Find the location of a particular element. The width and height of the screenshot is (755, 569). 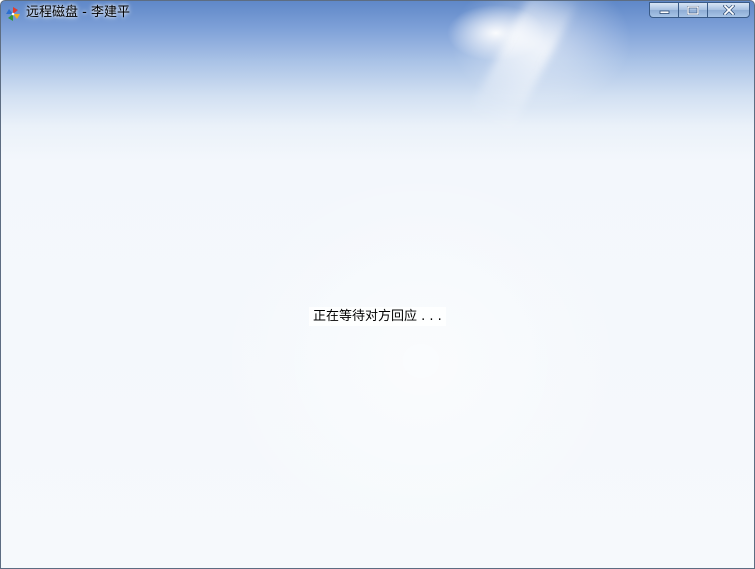

minimize-icon is located at coordinates (664, 10).